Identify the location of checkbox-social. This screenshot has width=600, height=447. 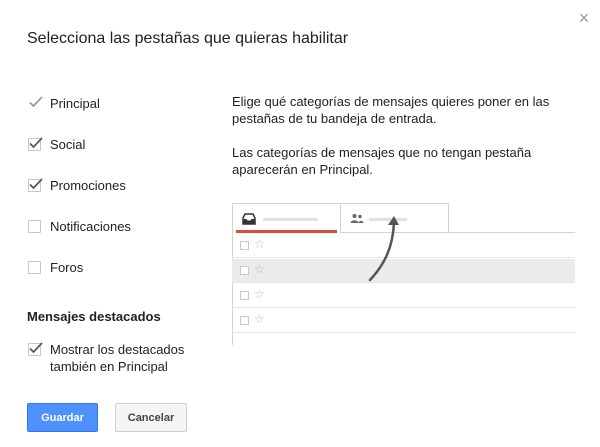
(35, 143).